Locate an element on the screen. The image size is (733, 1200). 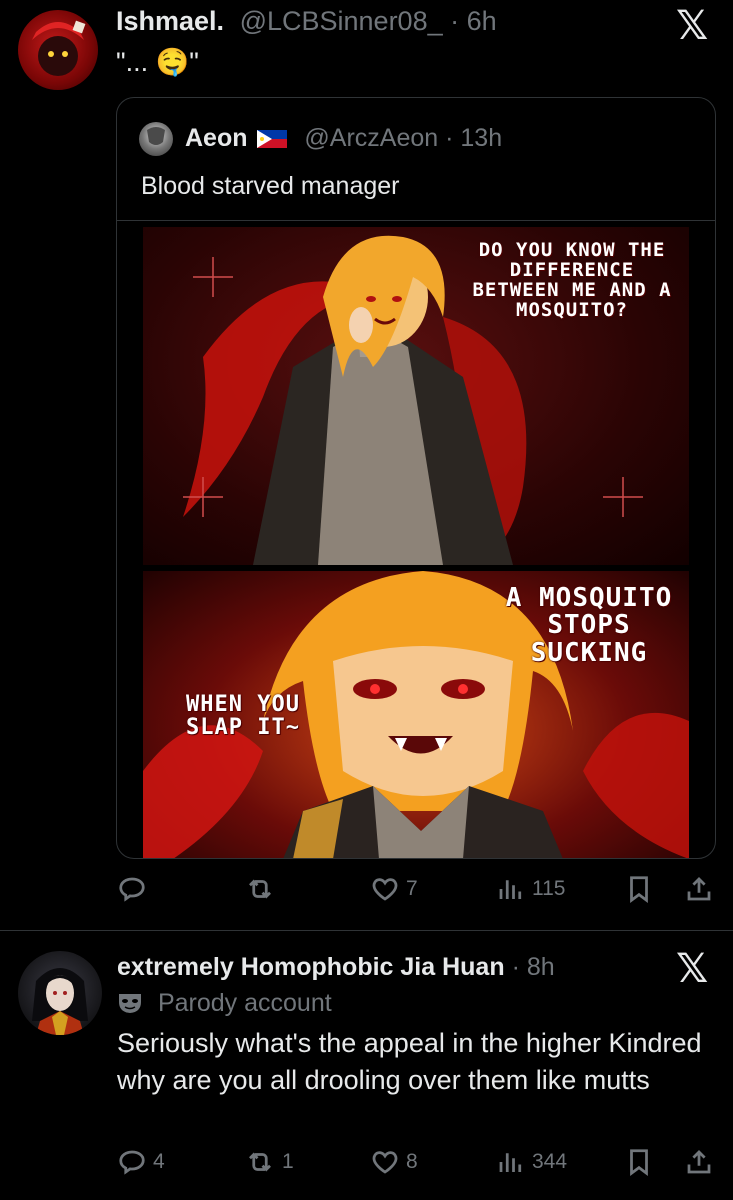
speech-text-3: WHEN YOU SLAP IT~ is located at coordinates (243, 716).